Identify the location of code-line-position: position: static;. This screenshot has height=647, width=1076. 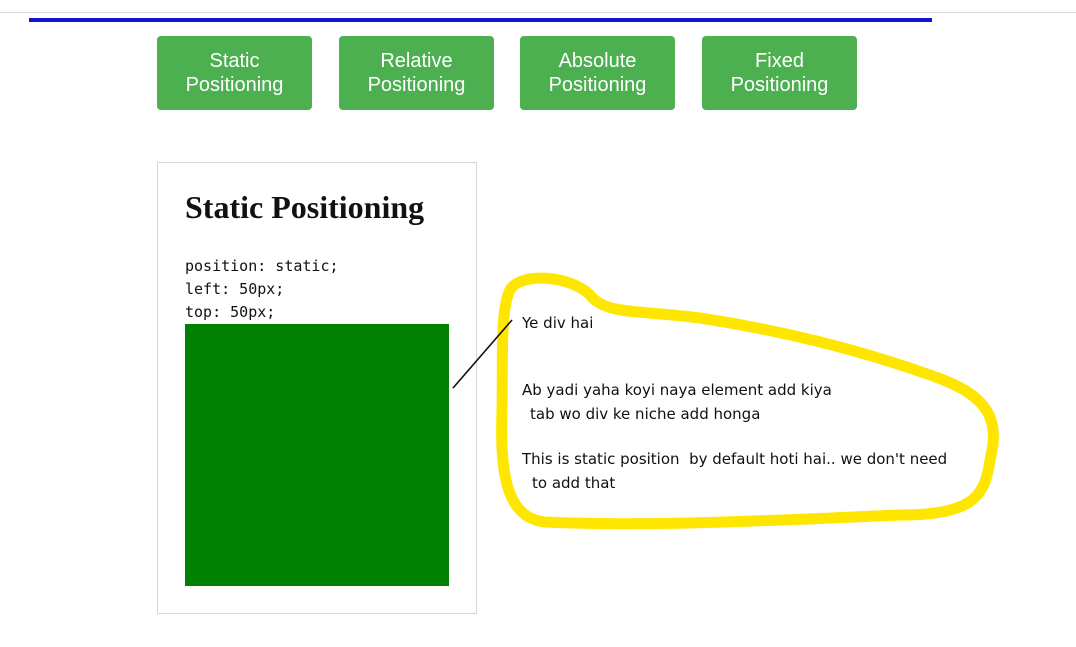
(262, 266).